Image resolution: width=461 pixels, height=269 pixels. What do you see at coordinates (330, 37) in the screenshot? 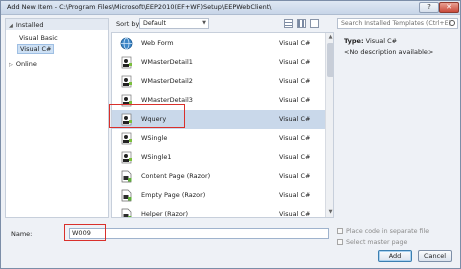
I see `scroll-up-icon: ▲` at bounding box center [330, 37].